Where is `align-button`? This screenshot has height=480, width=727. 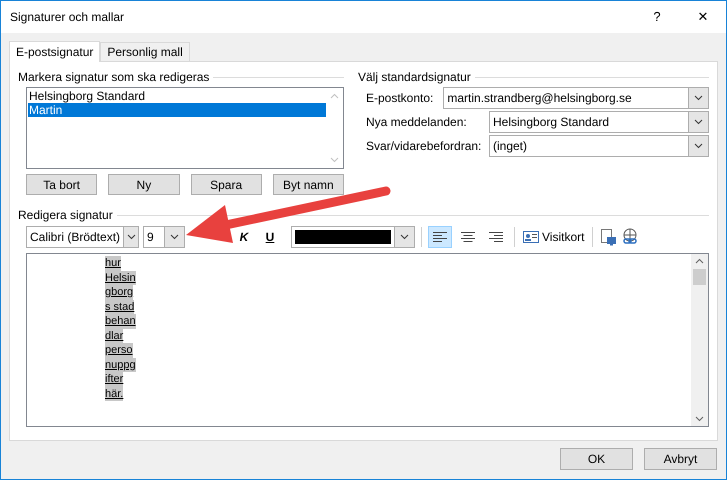 align-button is located at coordinates (440, 237).